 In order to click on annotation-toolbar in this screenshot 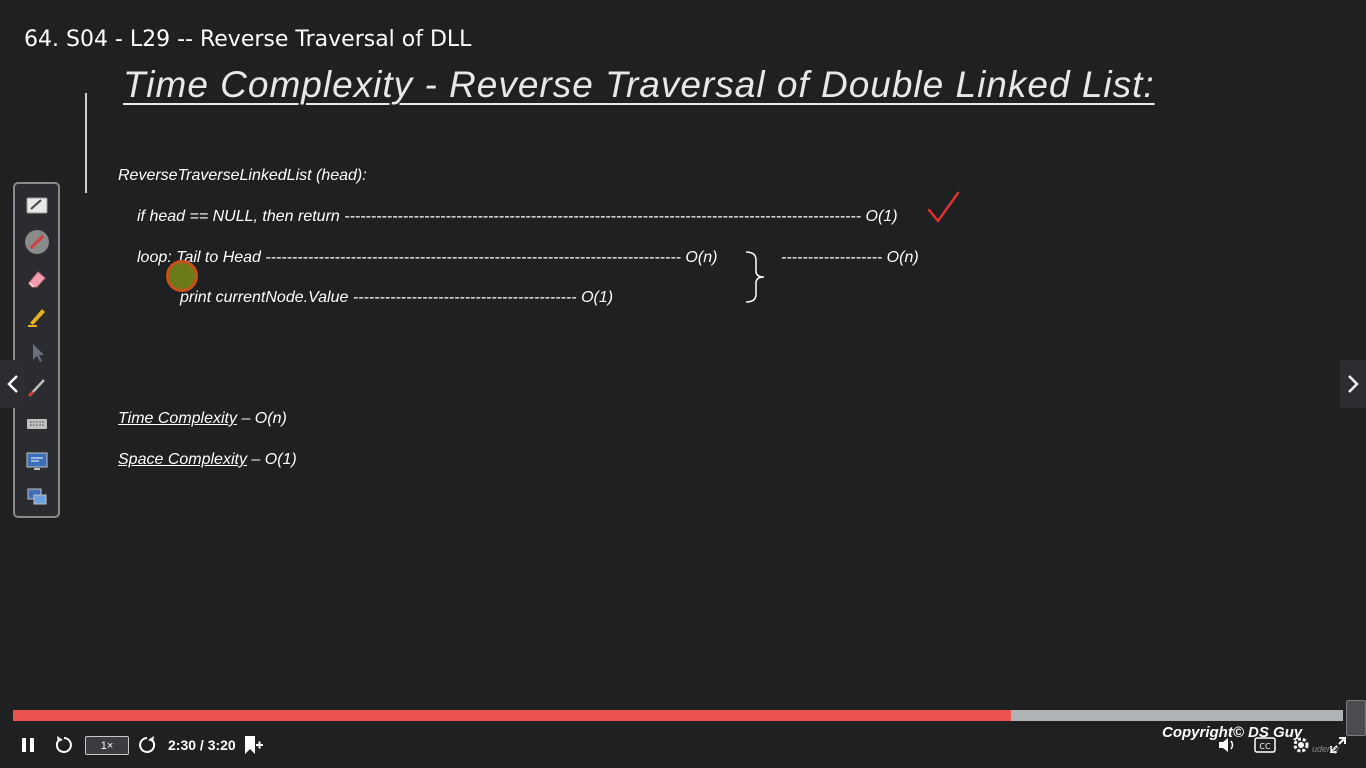, I will do `click(36, 350)`.